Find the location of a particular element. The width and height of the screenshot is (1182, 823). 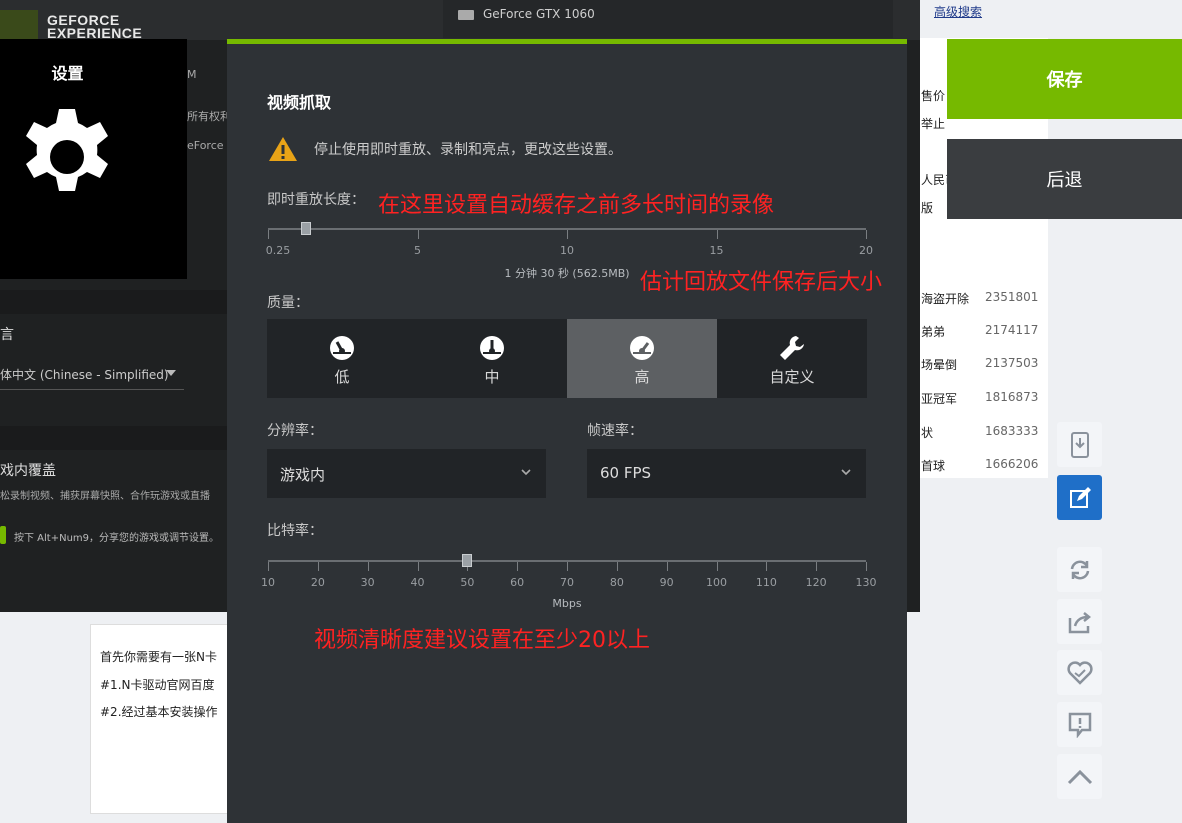

replay-size-caption: 1 分钟 30 秒 (562.5MB) is located at coordinates (567, 273).